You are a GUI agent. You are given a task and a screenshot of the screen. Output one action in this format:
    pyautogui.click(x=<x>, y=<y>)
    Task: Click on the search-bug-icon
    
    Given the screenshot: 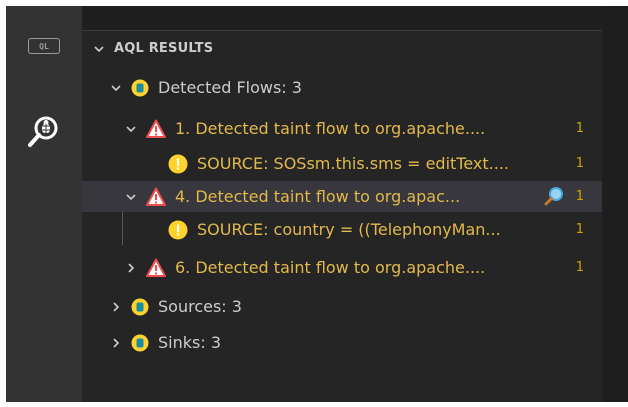 What is the action you would take?
    pyautogui.click(x=43, y=131)
    